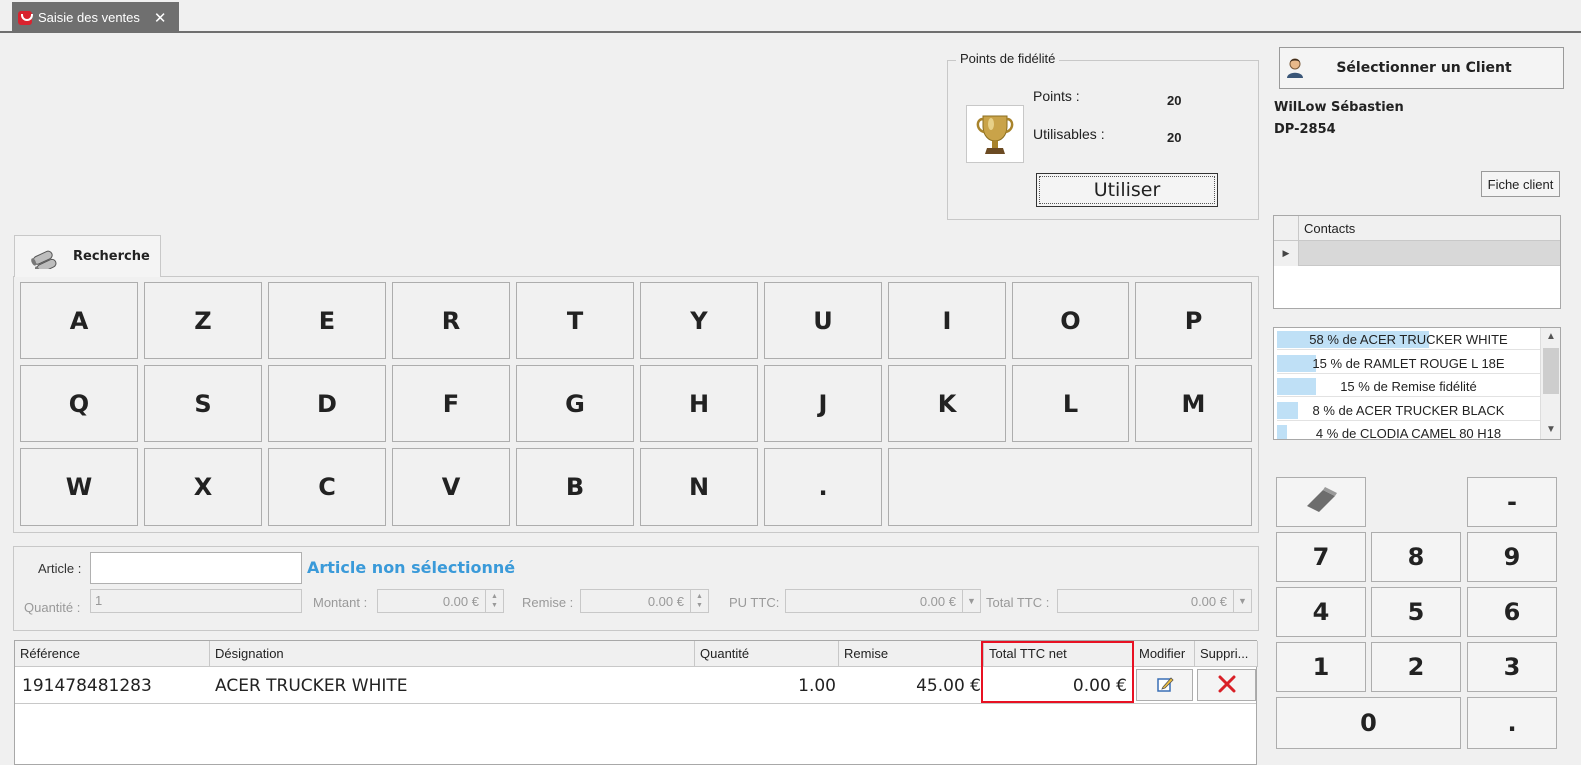 This screenshot has width=1581, height=765. I want to click on scroll-down-icon: ▼, so click(1550, 430).